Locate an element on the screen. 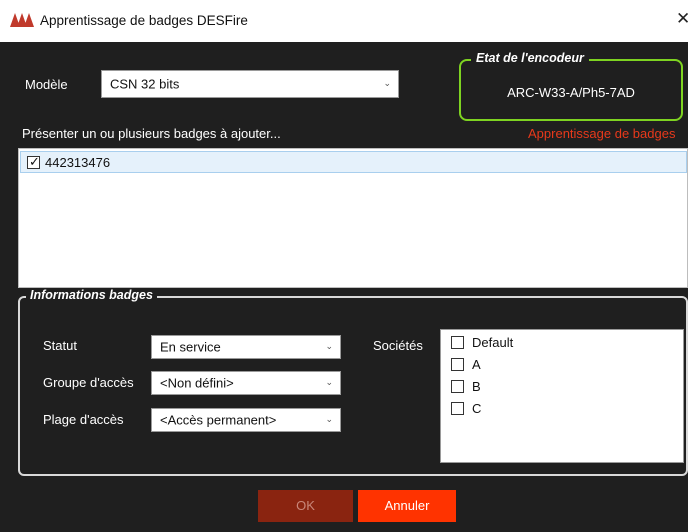 The height and width of the screenshot is (532, 688). societe-name: A is located at coordinates (476, 364).